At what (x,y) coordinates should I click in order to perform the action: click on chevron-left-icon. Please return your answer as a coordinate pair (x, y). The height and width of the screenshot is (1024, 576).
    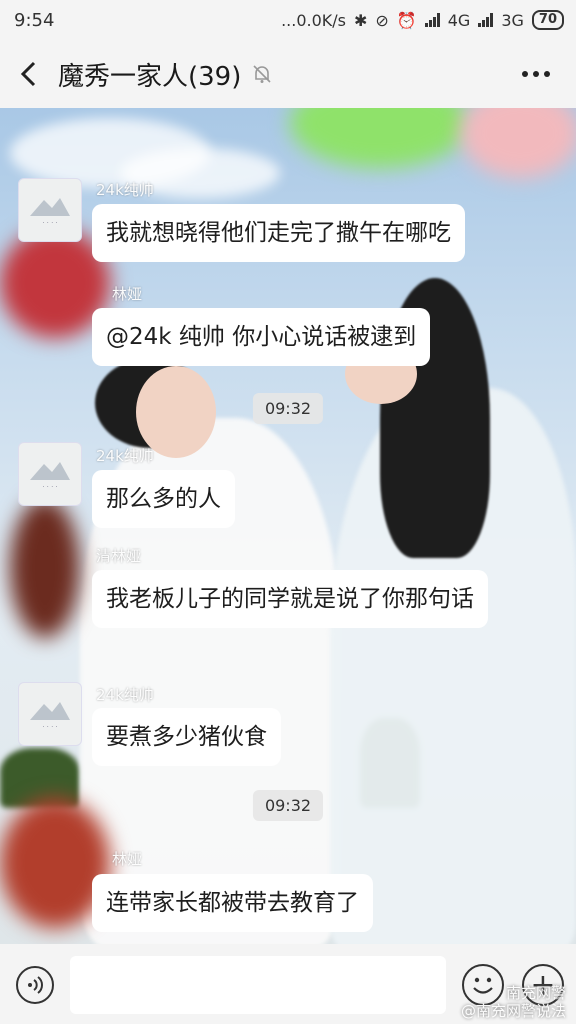
    Looking at the image, I should click on (28, 74).